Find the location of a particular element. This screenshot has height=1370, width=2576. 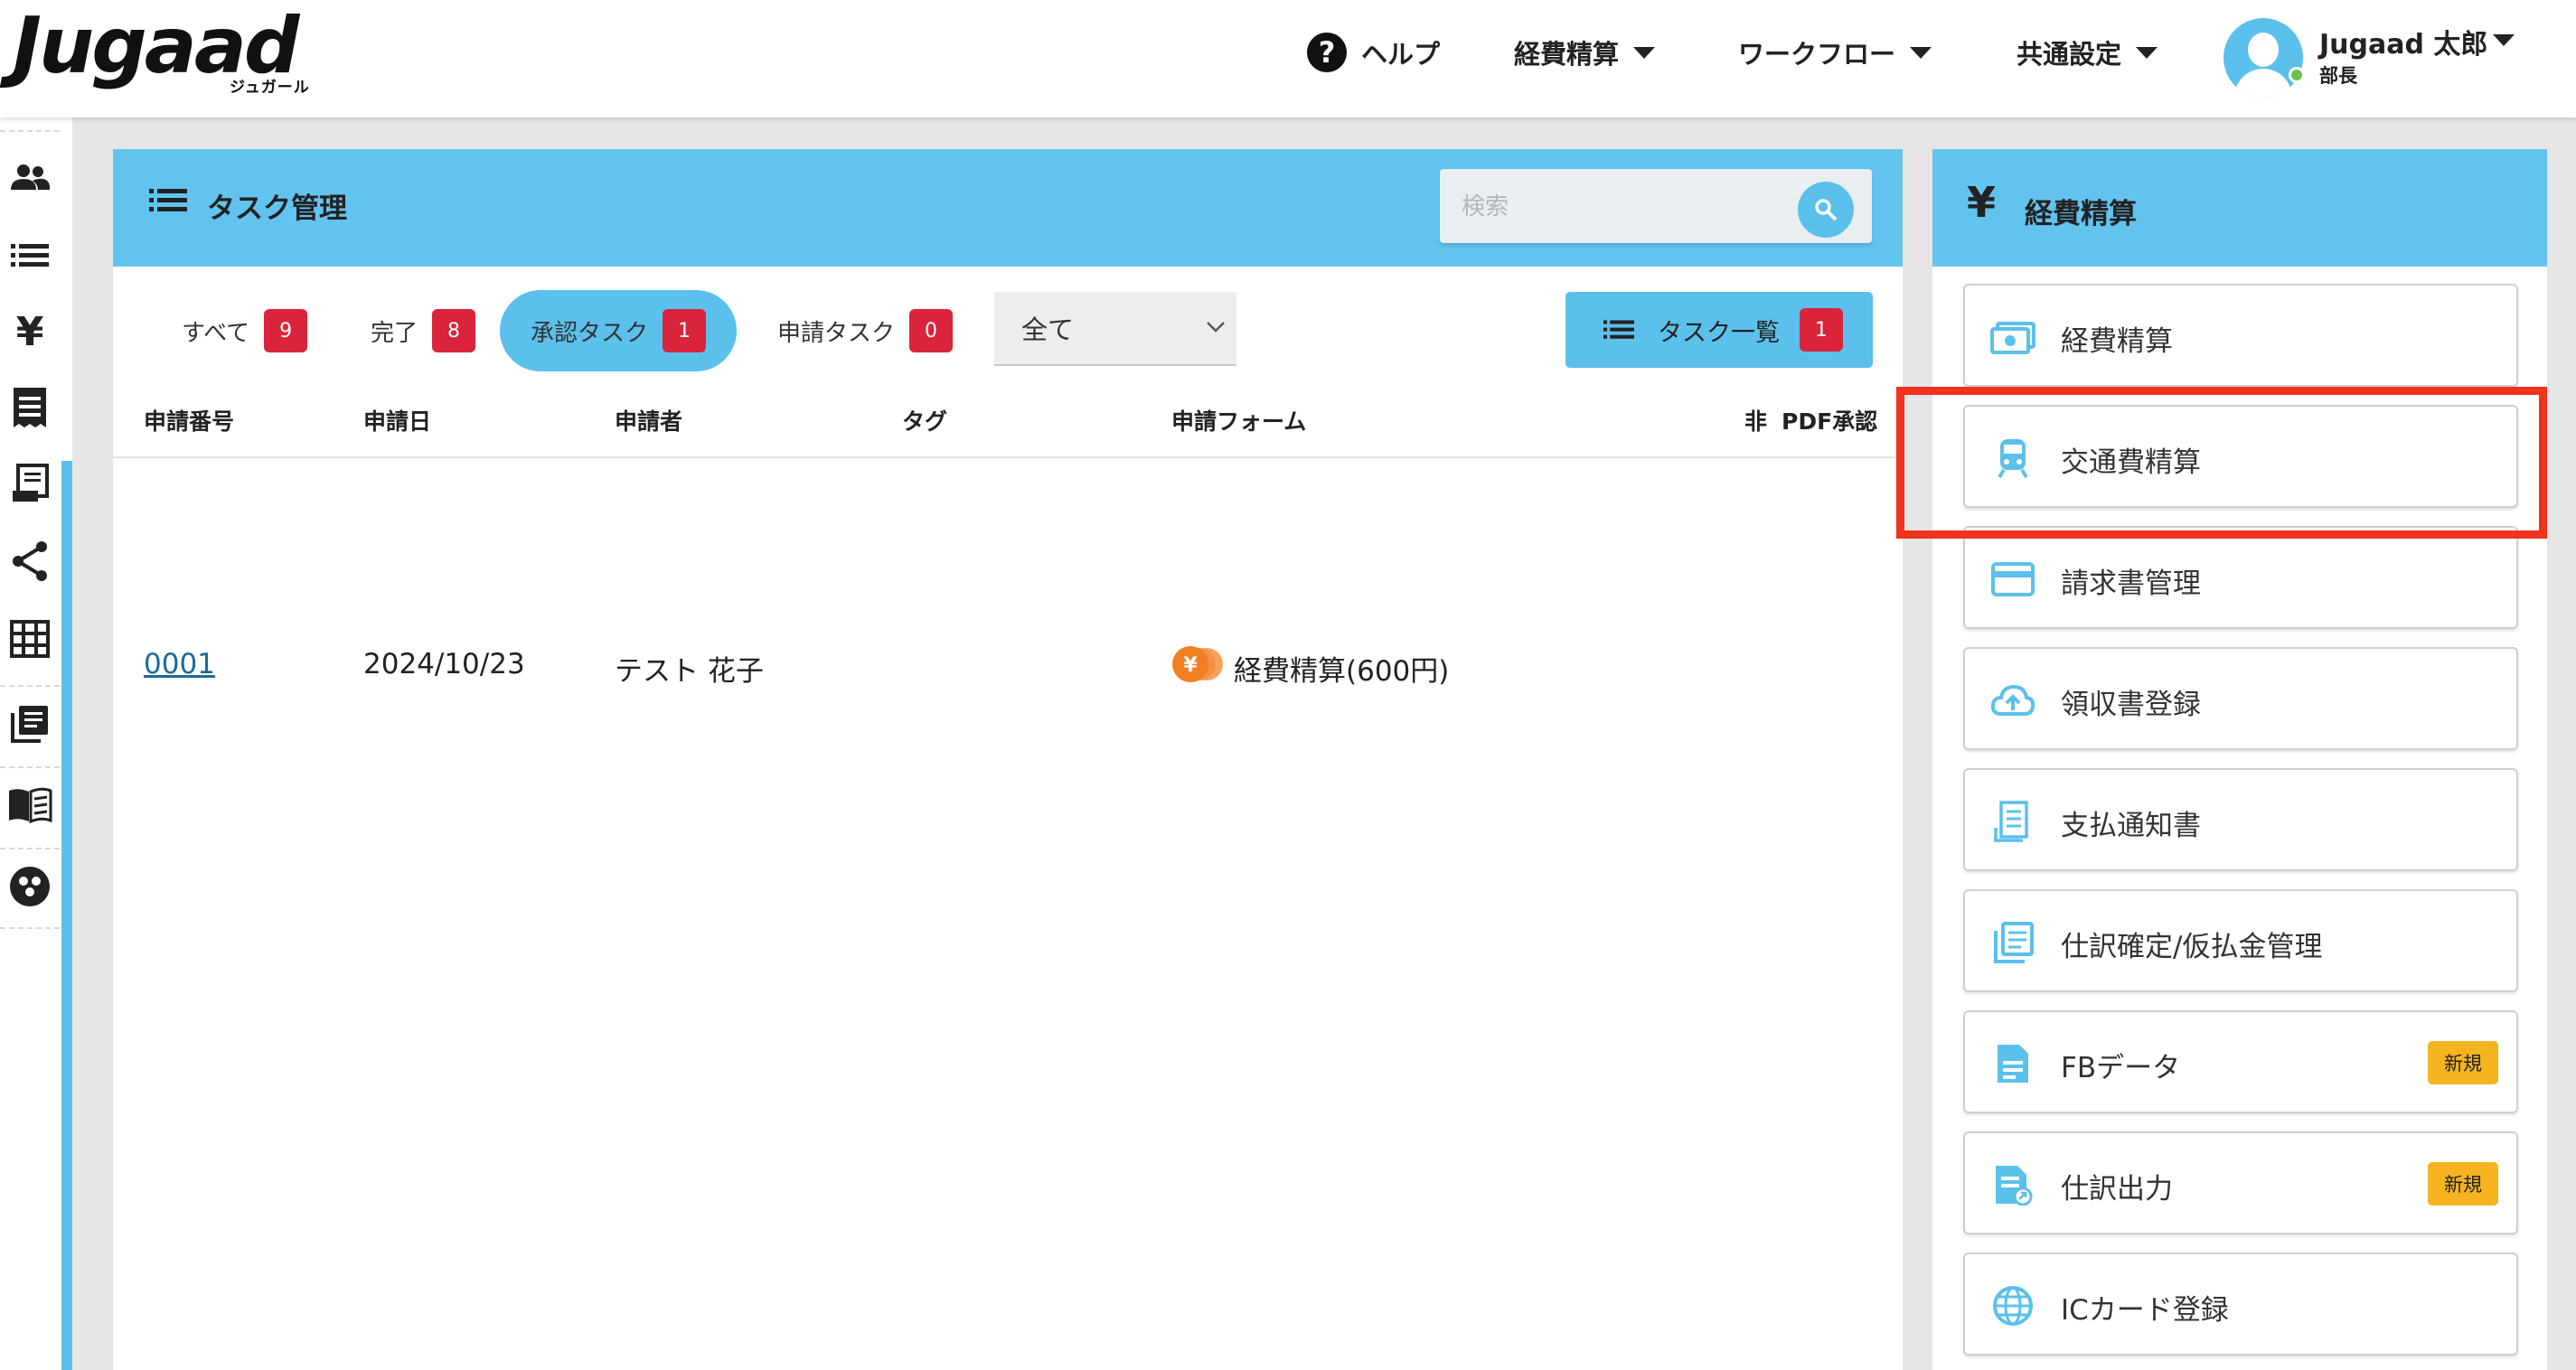

nav-expense-menu: 経費精算 is located at coordinates (1585, 52).